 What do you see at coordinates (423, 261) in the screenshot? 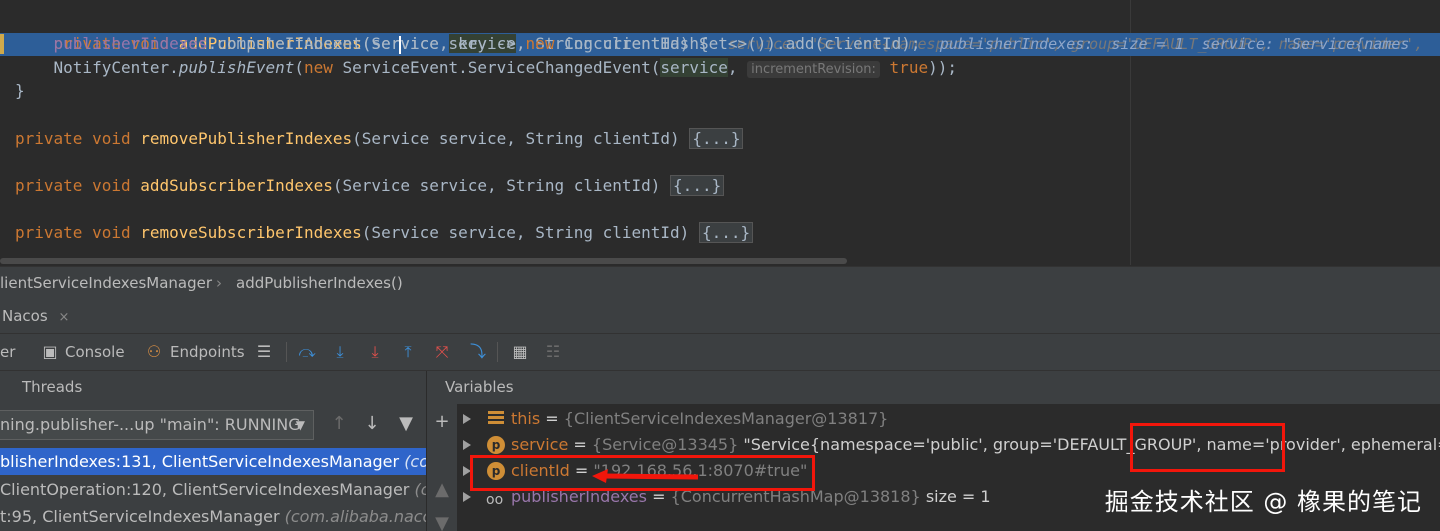
I see `horizontal-scrollbar` at bounding box center [423, 261].